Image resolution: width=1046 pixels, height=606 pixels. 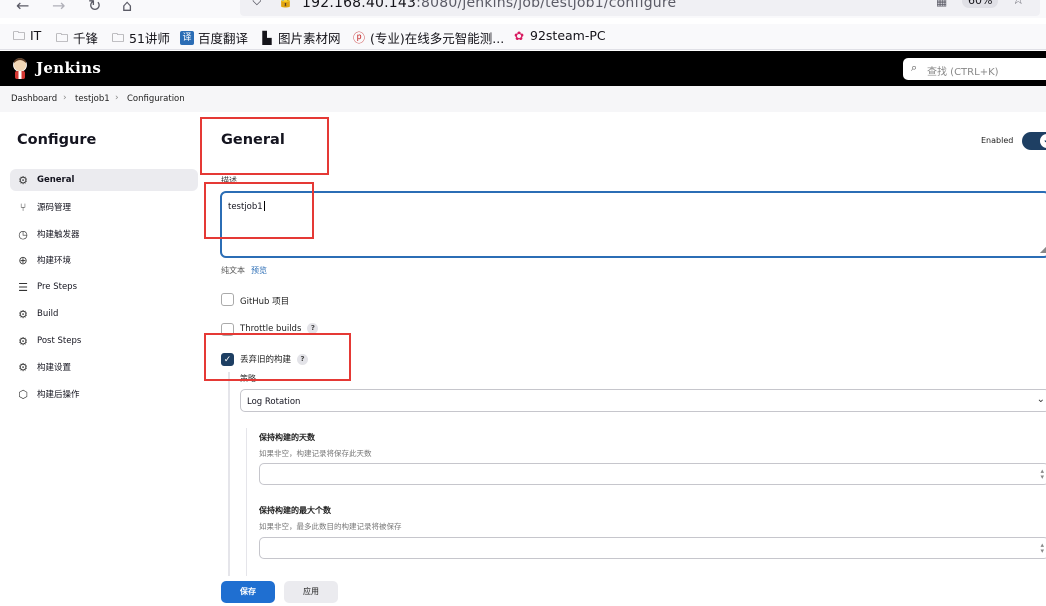 I want to click on description-label: 描述, so click(x=229, y=180).